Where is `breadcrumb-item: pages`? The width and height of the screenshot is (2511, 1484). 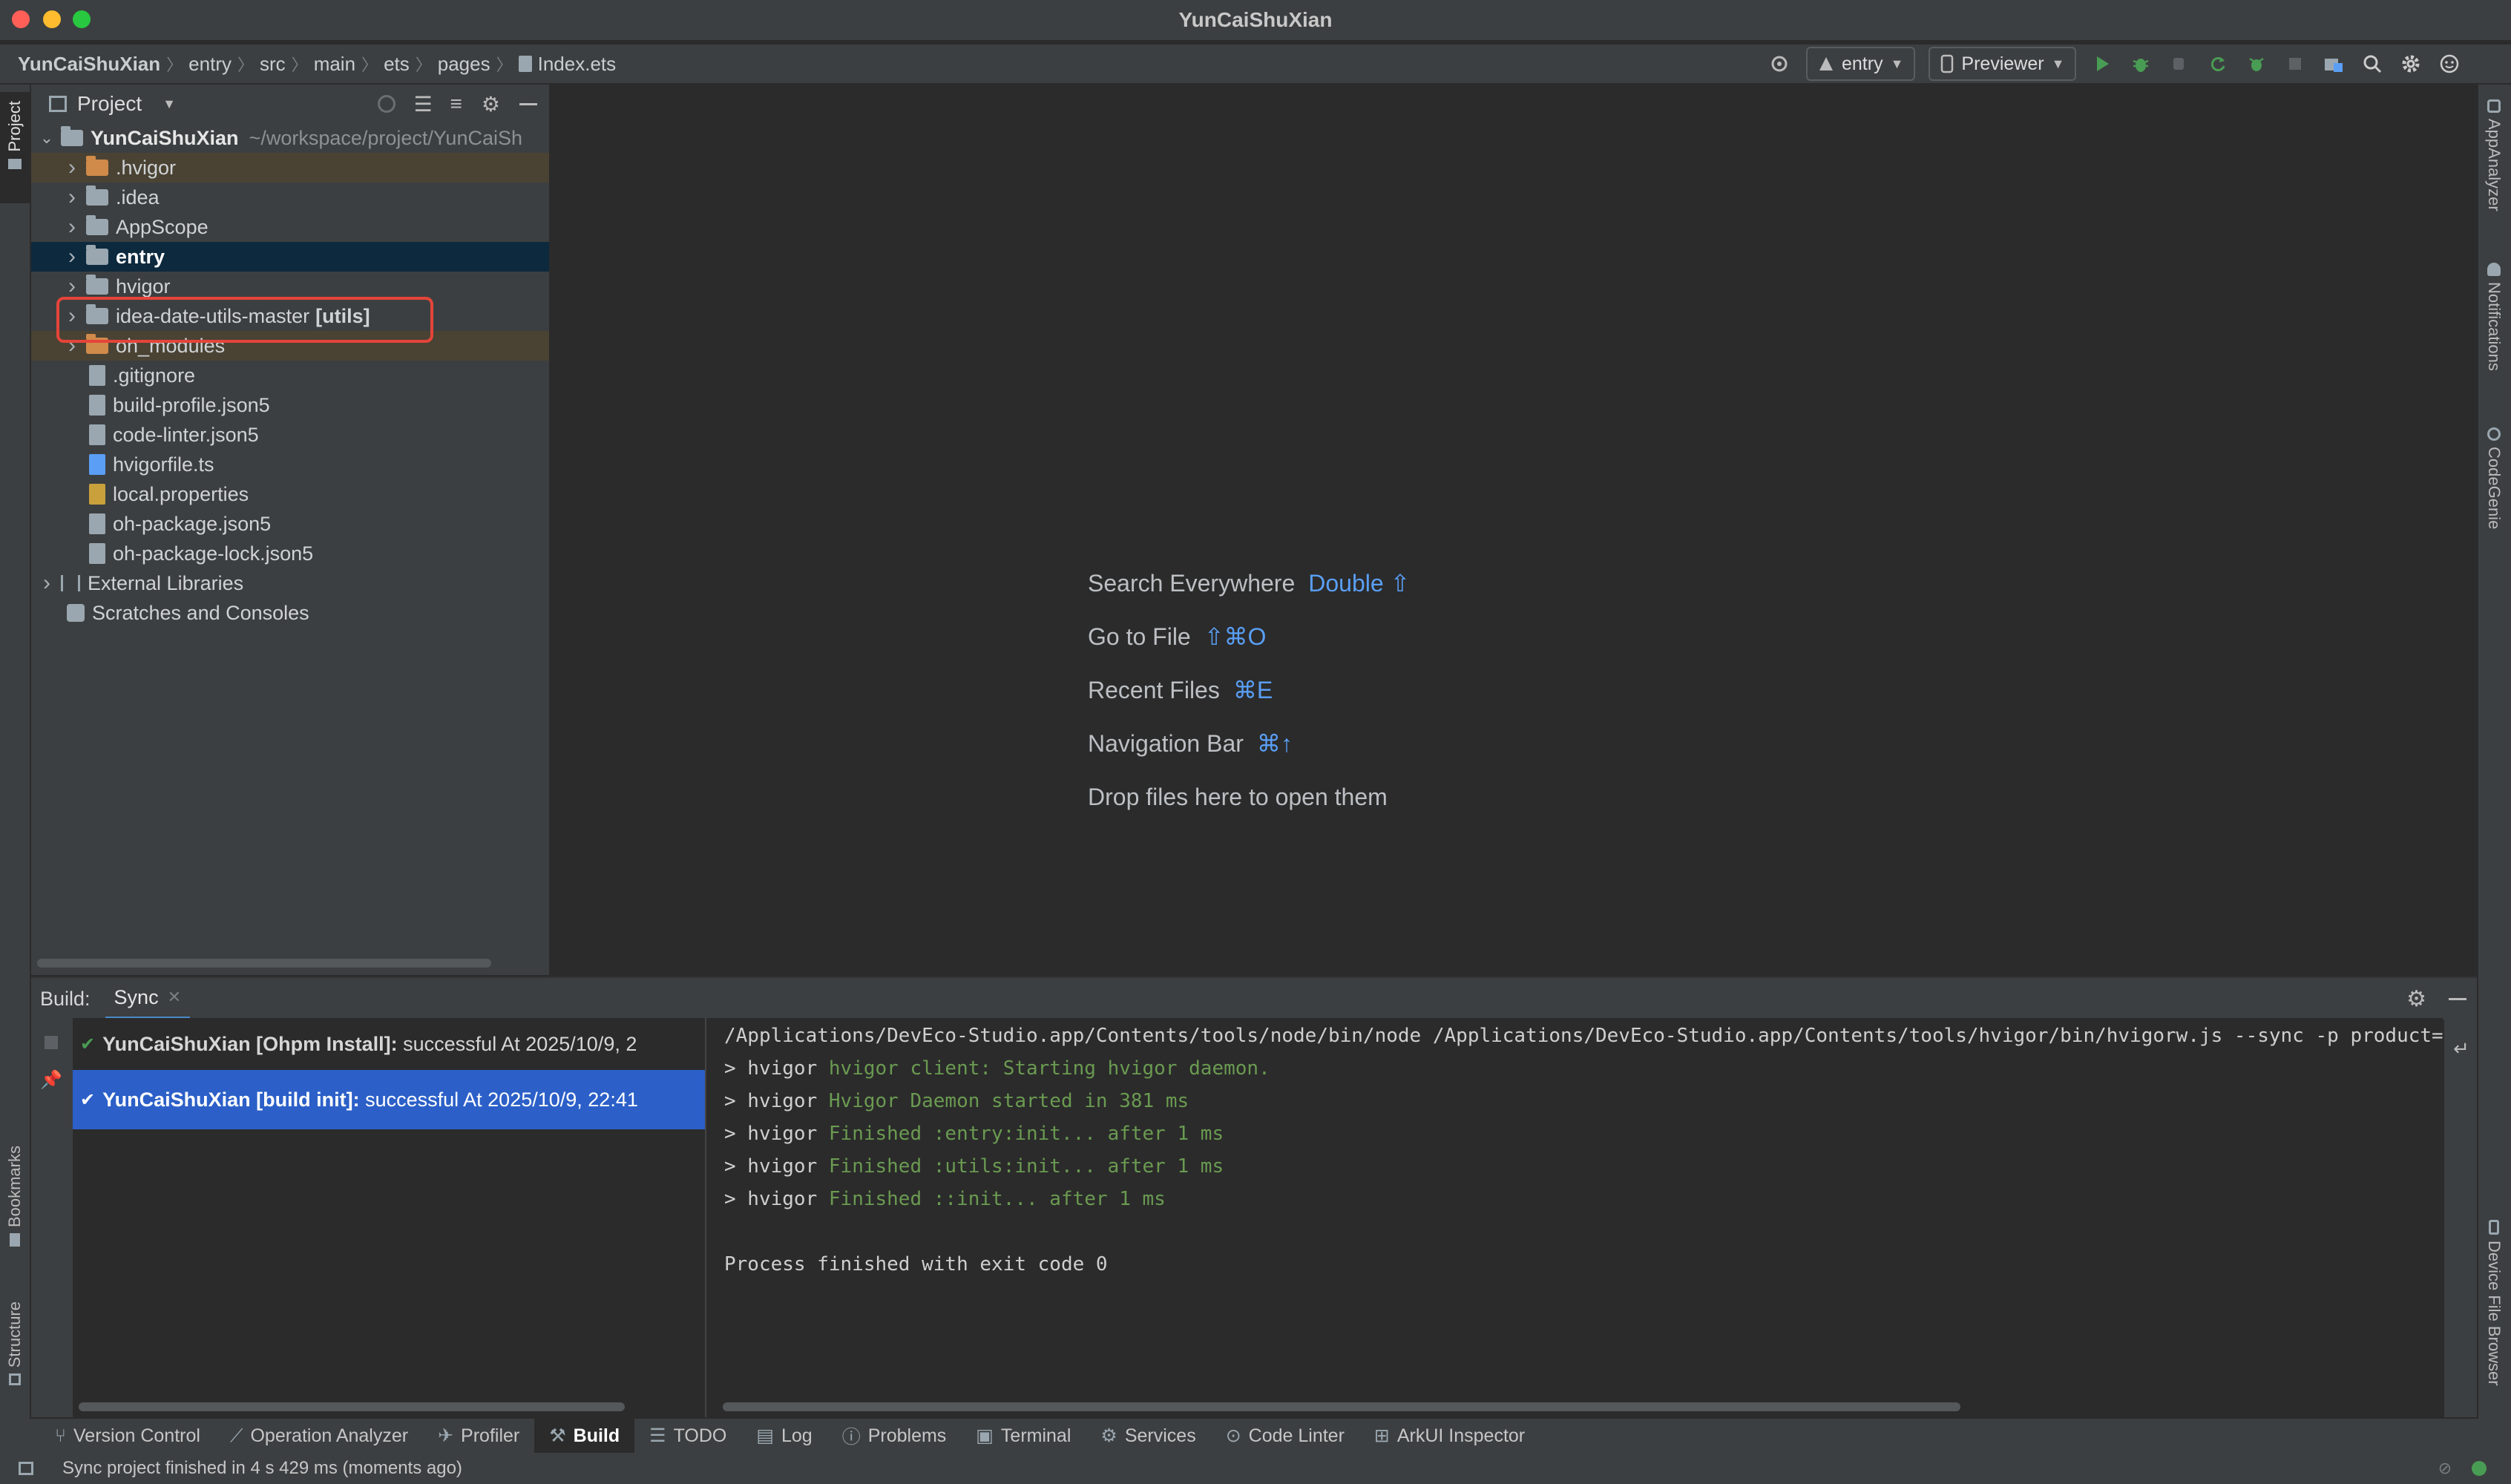
breadcrumb-item: pages is located at coordinates (464, 64).